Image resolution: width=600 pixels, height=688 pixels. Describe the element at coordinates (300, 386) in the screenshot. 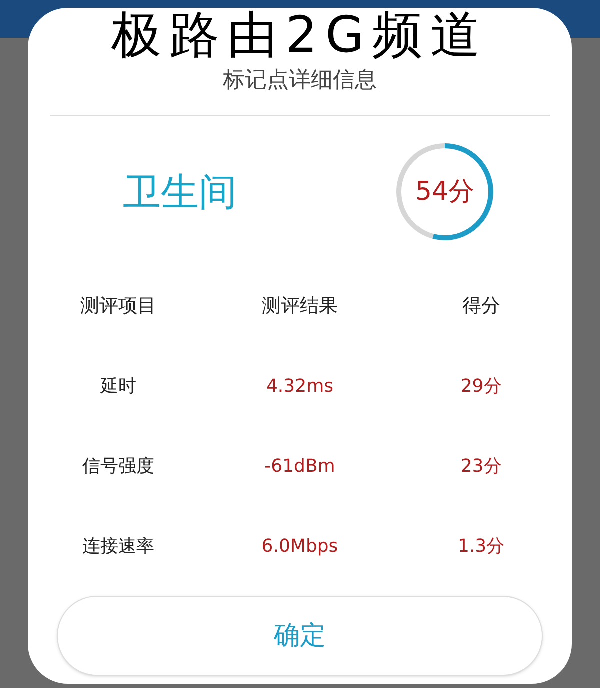

I see `table-cell-text: 4.32ms` at that location.